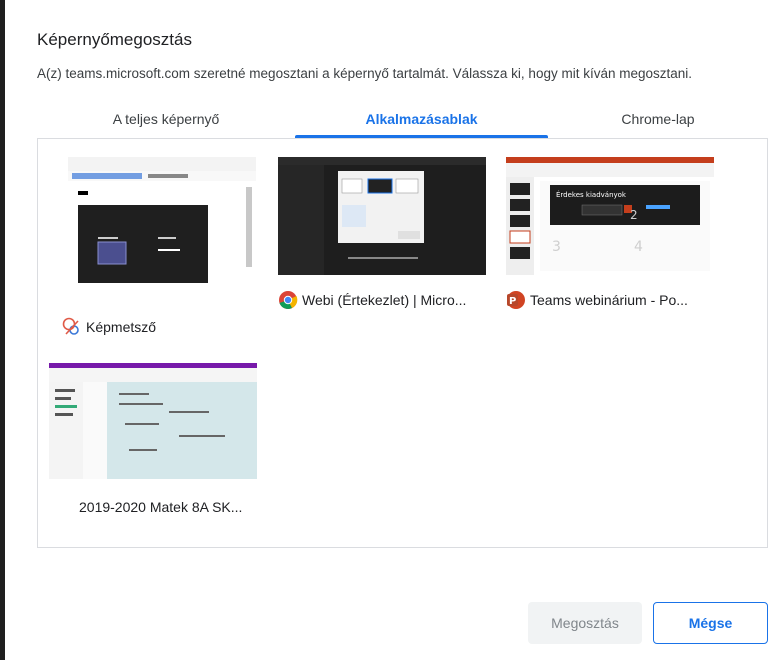 The height and width of the screenshot is (660, 769). Describe the element at coordinates (710, 623) in the screenshot. I see `cancel-button: Mégse` at that location.